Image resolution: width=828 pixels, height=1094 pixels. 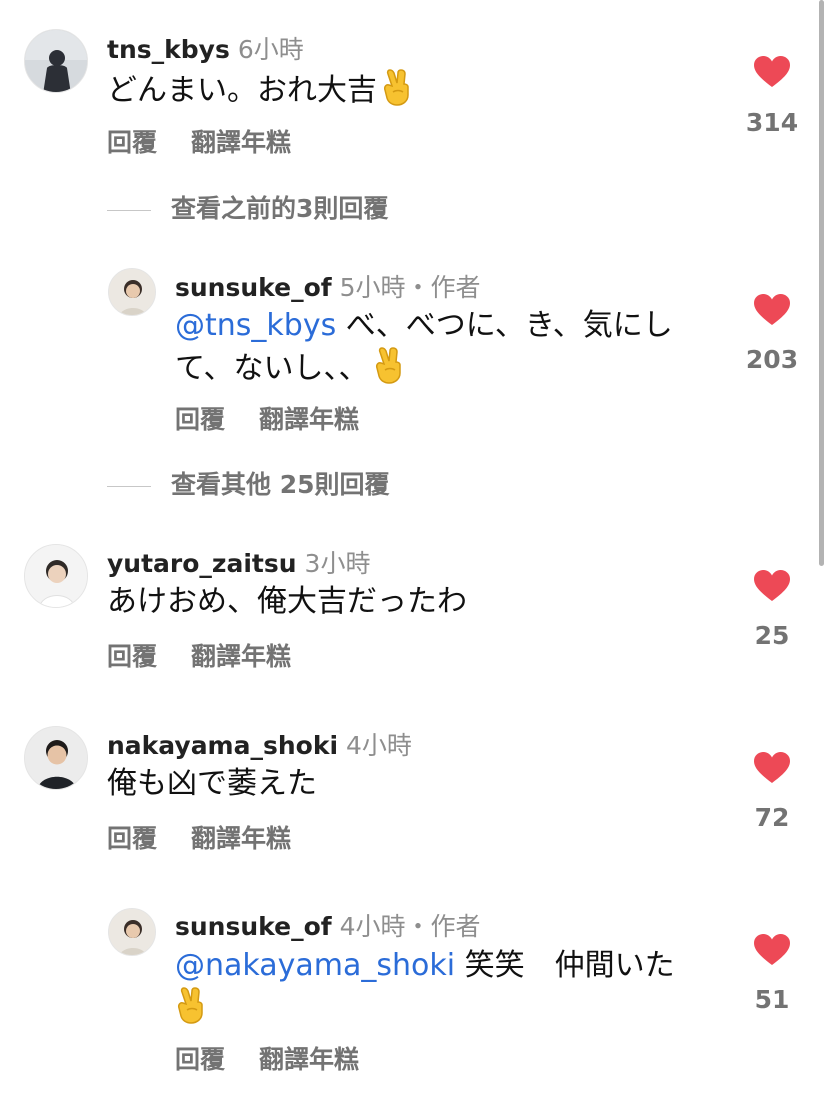 What do you see at coordinates (772, 817) in the screenshot?
I see `like-count: 72` at bounding box center [772, 817].